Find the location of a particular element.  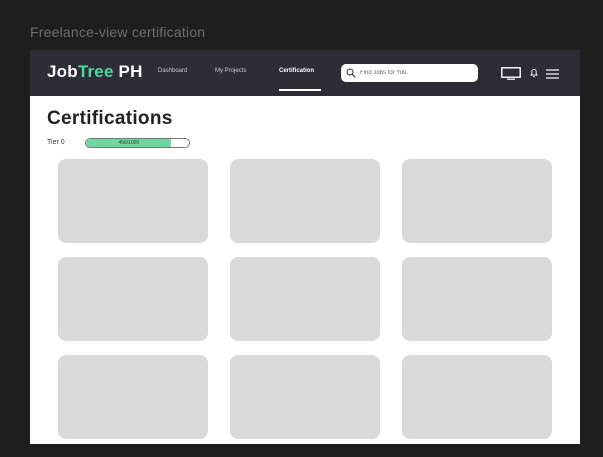

nav-certification: Certification is located at coordinates (296, 71).